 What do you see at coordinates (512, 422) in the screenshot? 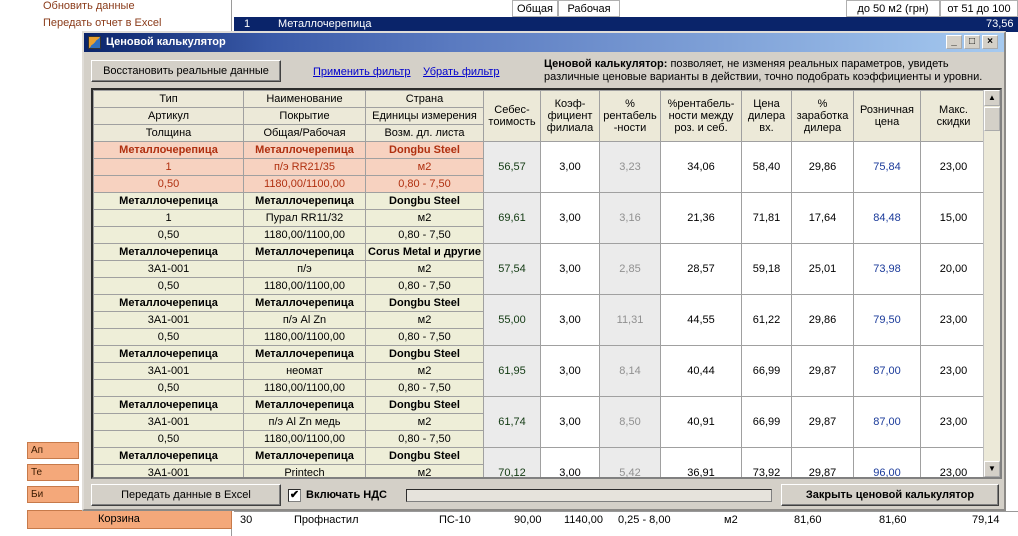
I see `grid-cell-cost: 61,74` at bounding box center [512, 422].